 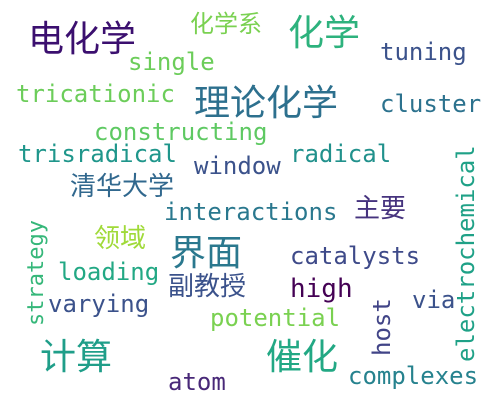 I want to click on word-strategy: strategy, so click(x=36, y=273).